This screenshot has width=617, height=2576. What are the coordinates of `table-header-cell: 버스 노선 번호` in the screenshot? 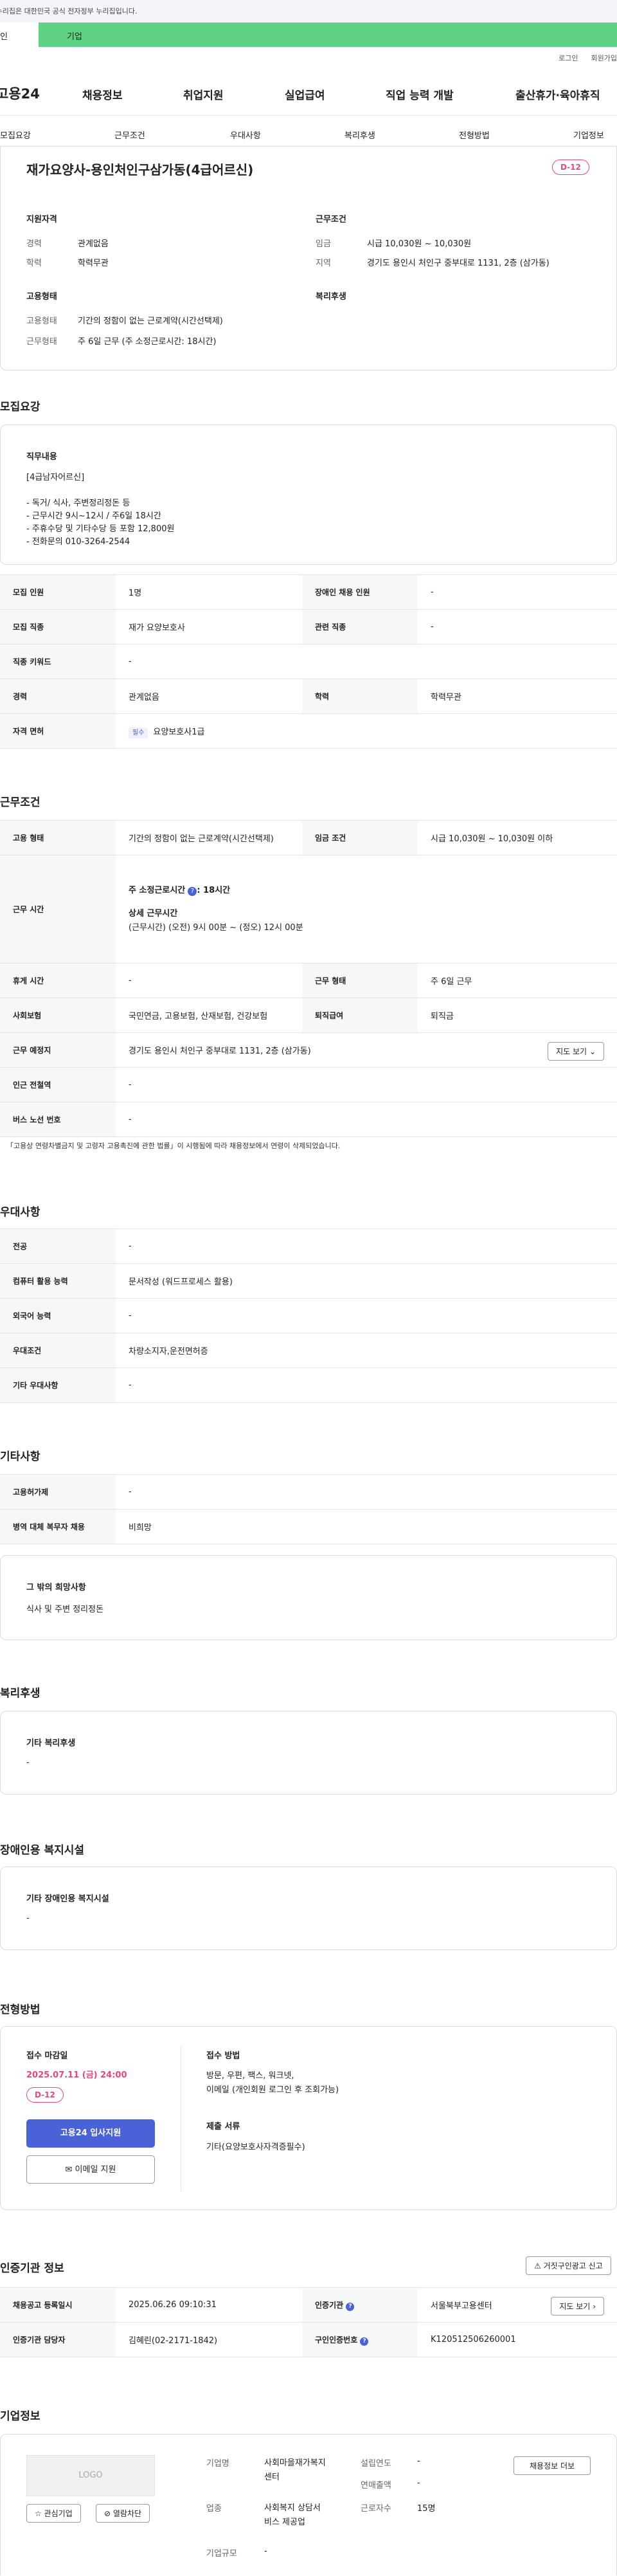 It's located at (58, 1119).